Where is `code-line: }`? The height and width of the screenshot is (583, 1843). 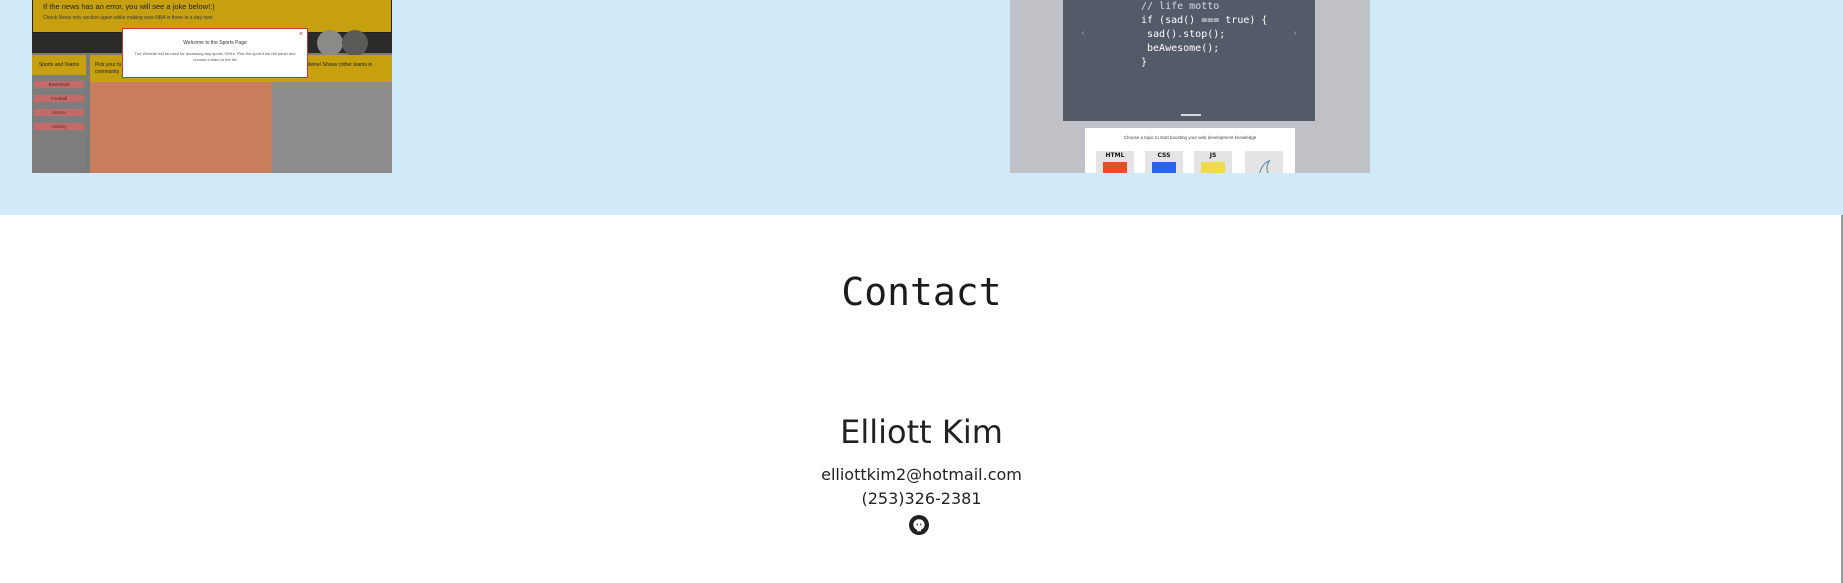
code-line: } is located at coordinates (1144, 62).